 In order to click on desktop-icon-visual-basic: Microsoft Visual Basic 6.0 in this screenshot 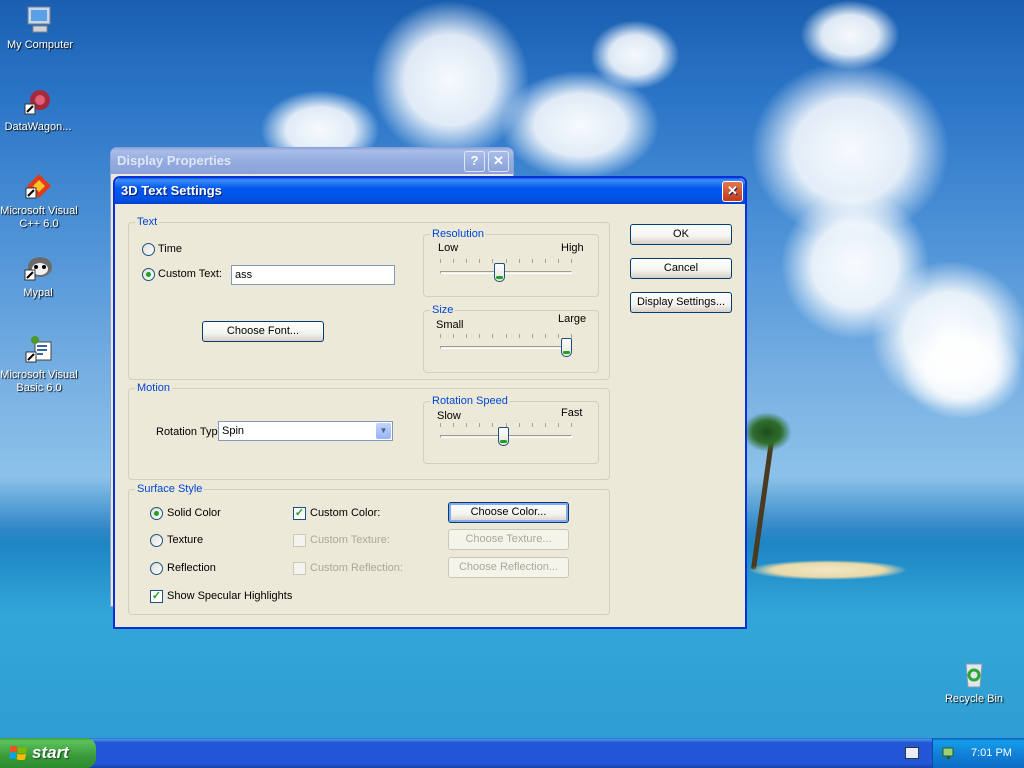, I will do `click(40, 364)`.